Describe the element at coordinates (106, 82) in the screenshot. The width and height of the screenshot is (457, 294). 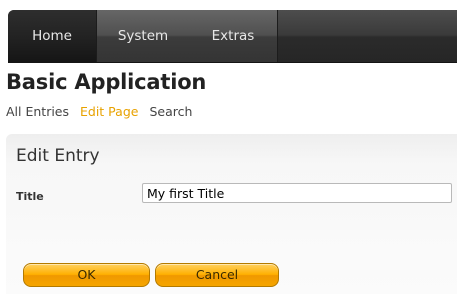
I see `app-title: Basic Application` at that location.